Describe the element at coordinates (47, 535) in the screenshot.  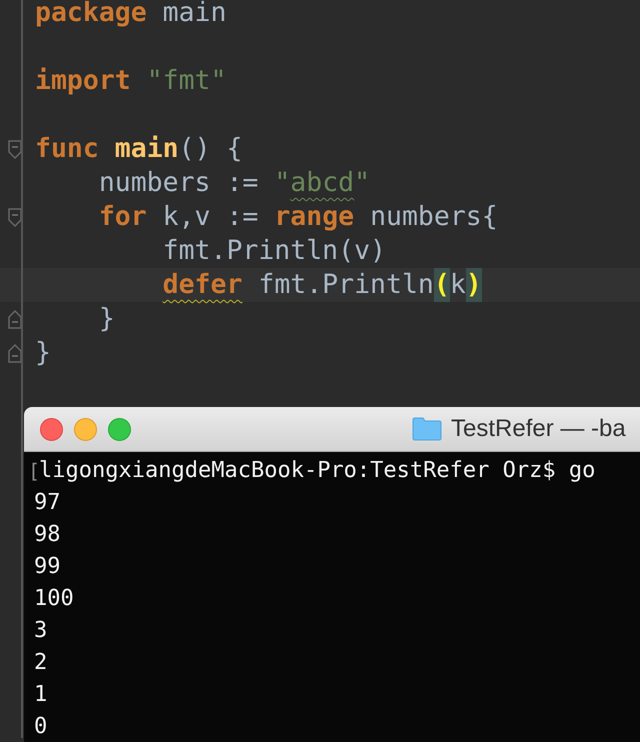
I see `output-line: 98` at that location.